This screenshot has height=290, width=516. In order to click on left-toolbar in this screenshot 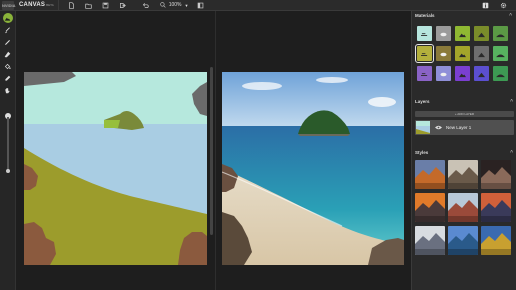, I will do `click(8, 150)`.